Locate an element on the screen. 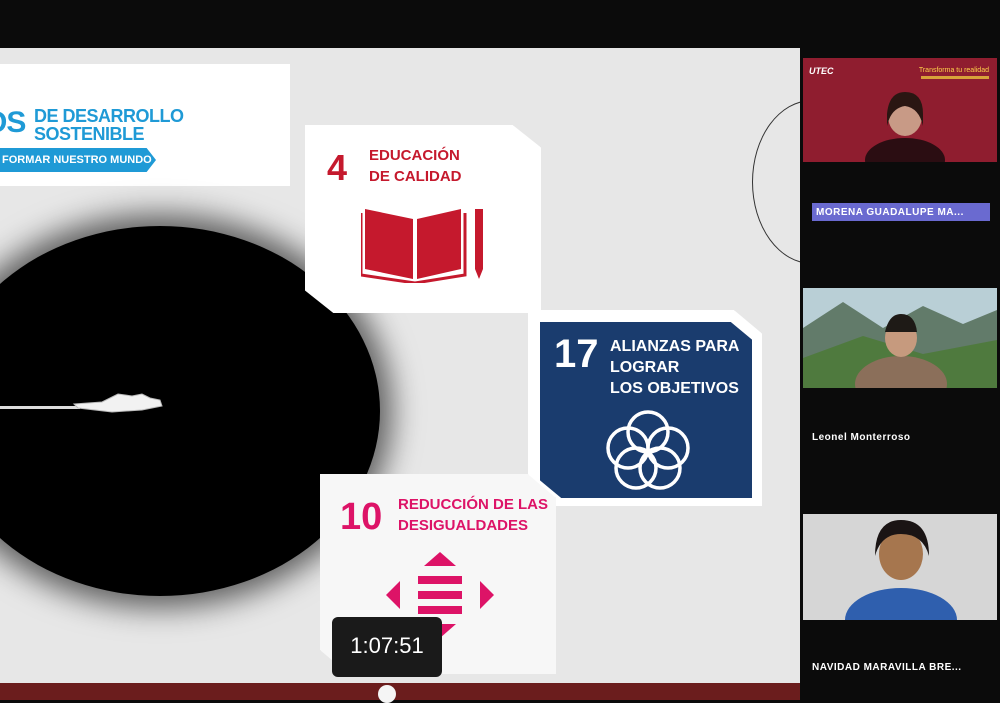 This screenshot has height=703, width=1000. card-number: 4 is located at coordinates (337, 167).